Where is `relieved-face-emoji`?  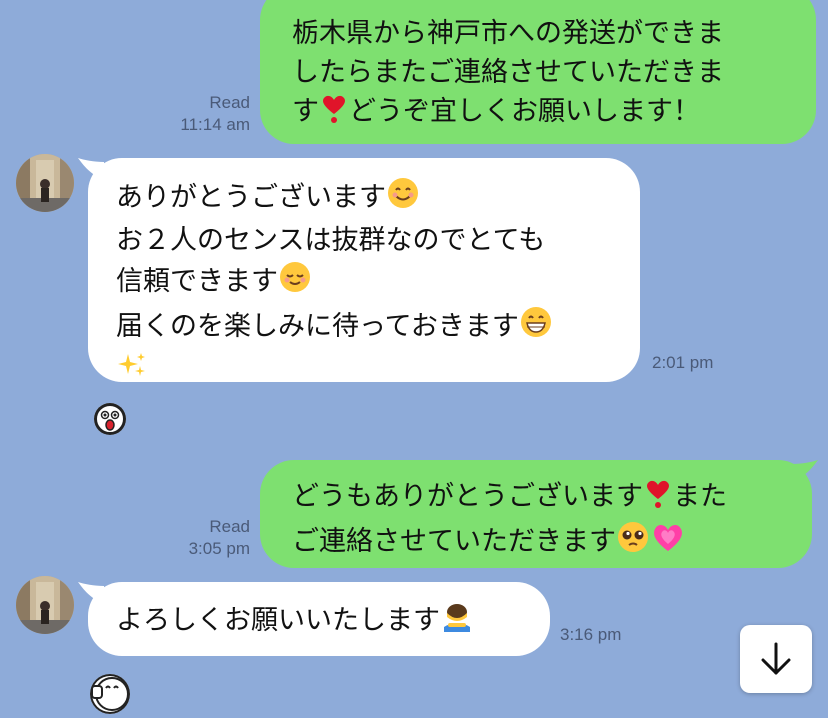 relieved-face-emoji is located at coordinates (295, 282).